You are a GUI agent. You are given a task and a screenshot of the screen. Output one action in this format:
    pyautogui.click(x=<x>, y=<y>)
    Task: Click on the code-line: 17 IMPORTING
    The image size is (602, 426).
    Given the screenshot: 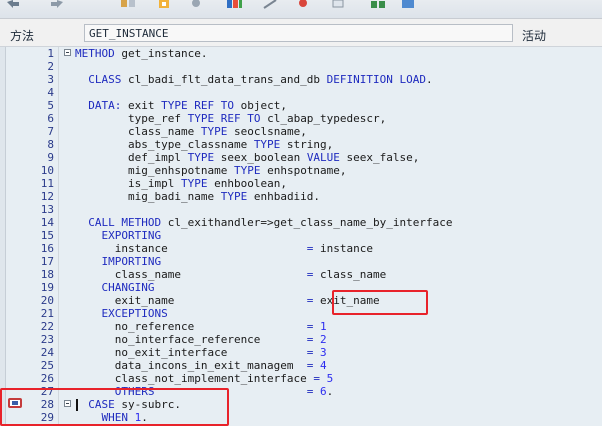 What is the action you would take?
    pyautogui.click(x=301, y=261)
    